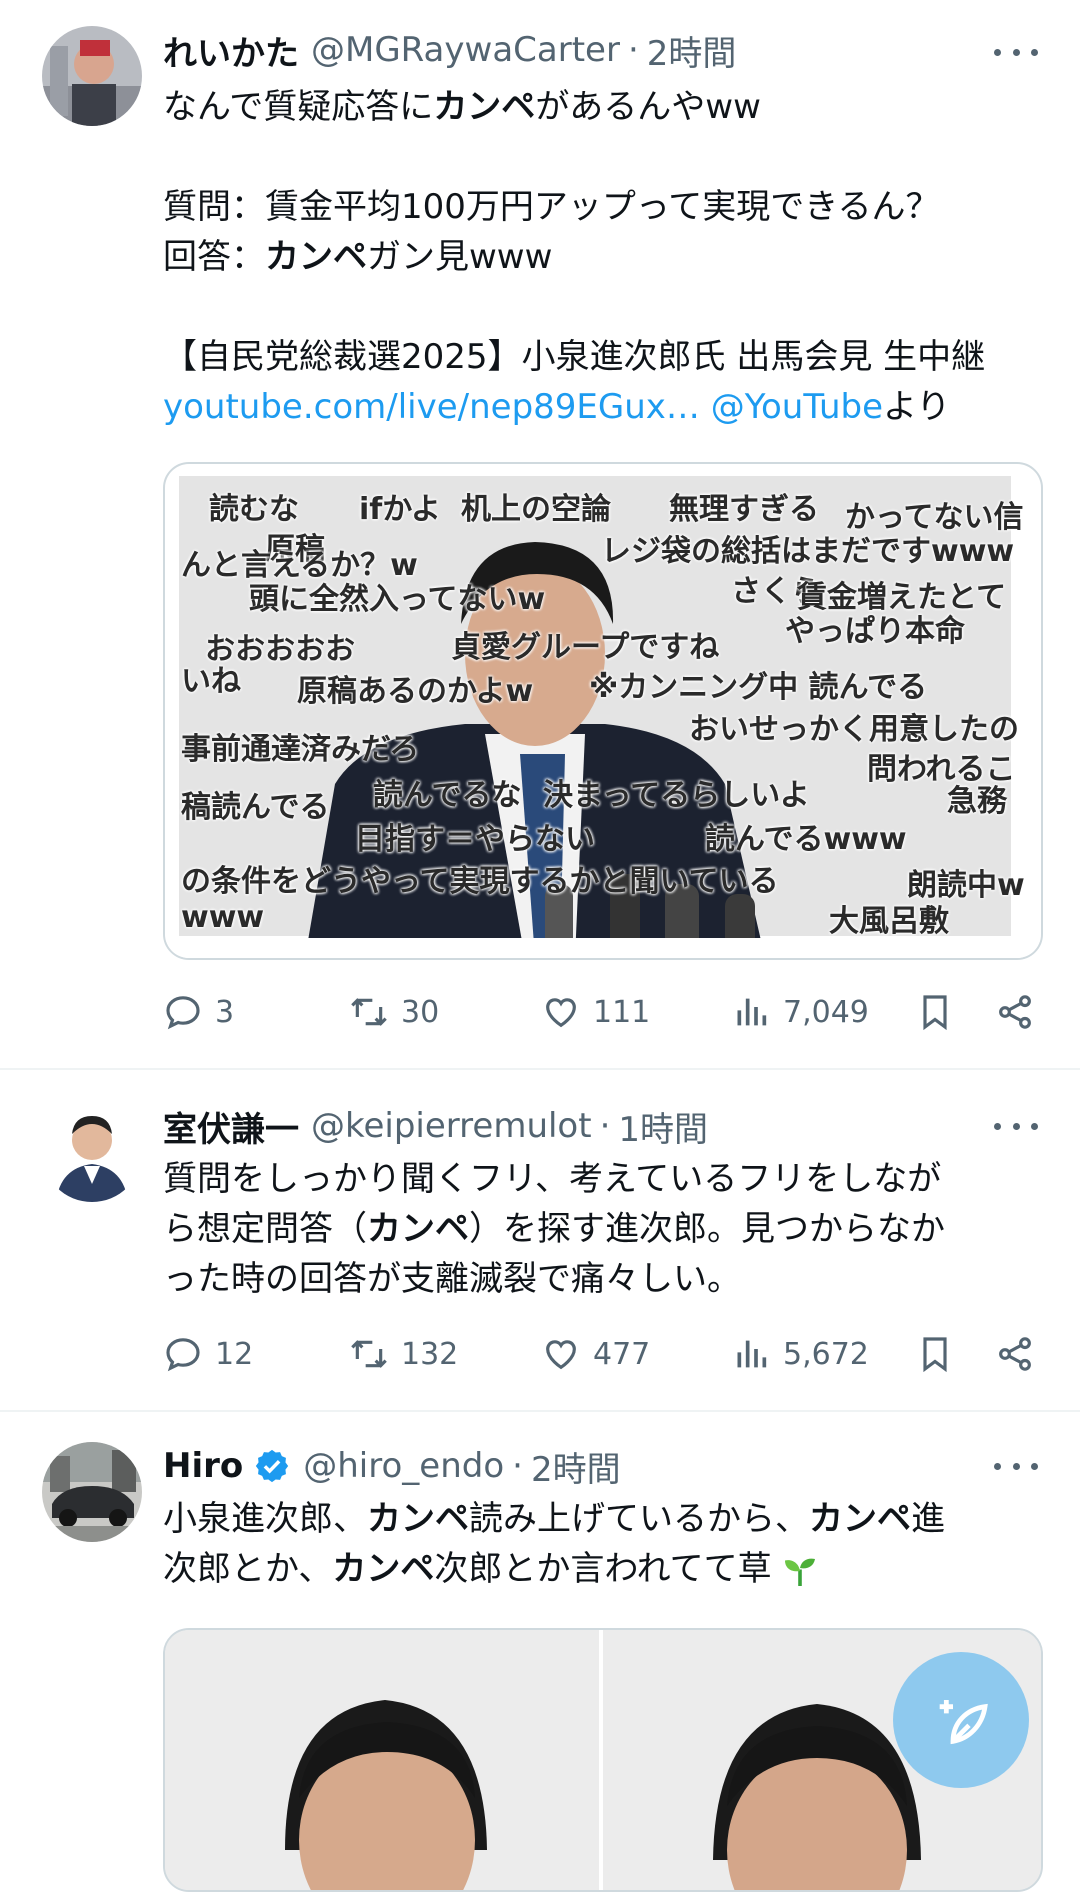  I want to click on danmaku-comment: の条件をどうやって実現するかと聞いている, so click(480, 881).